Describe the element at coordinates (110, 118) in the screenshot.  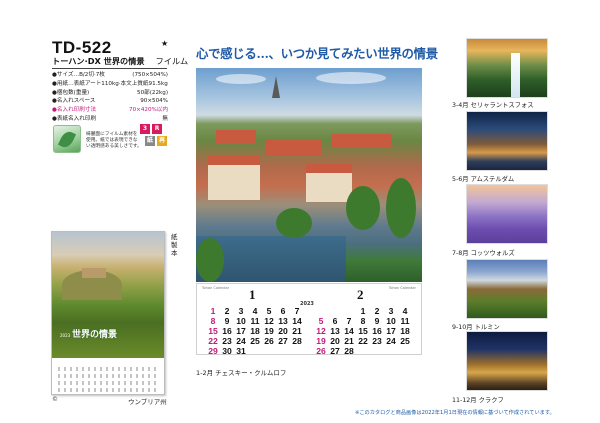
I see `spec-cover-print: ●表紙名入れ印刷無` at that location.